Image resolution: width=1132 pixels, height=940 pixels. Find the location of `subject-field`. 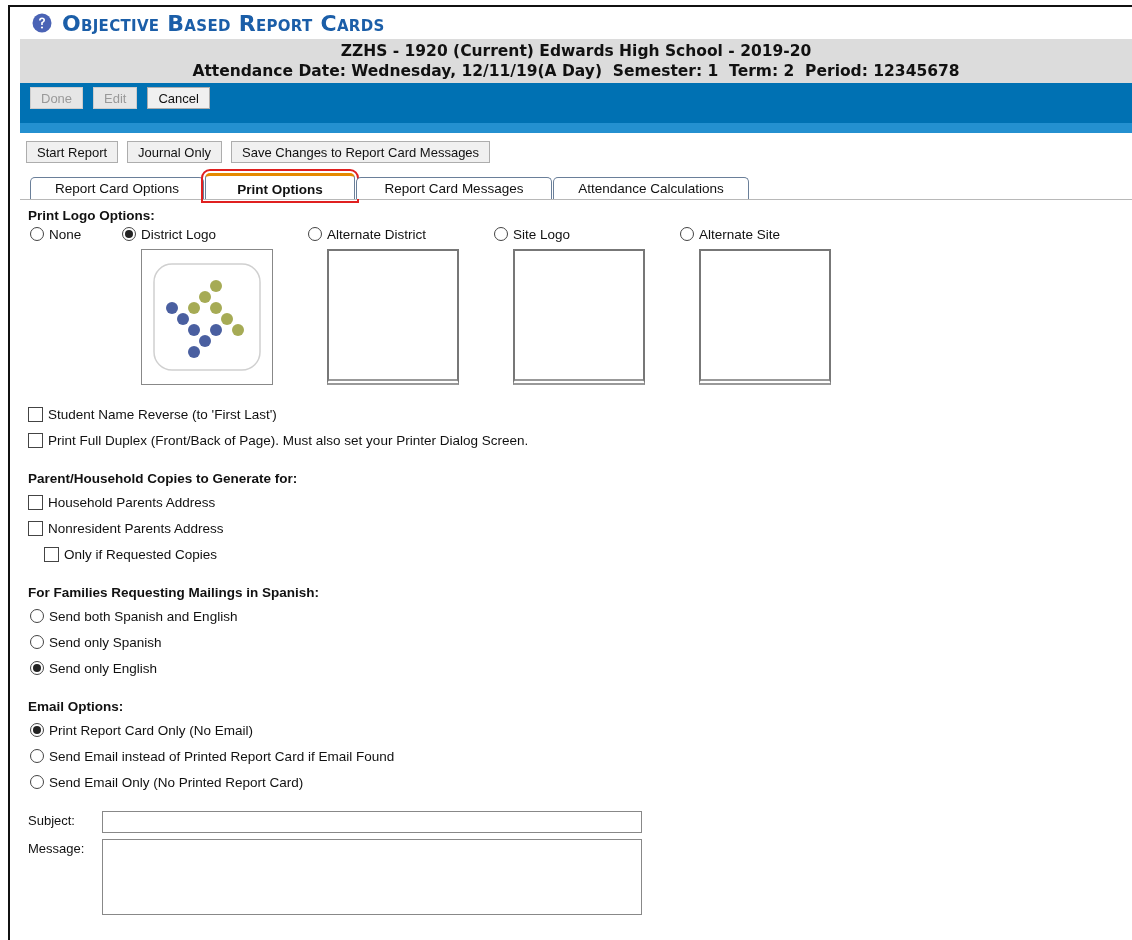

subject-field is located at coordinates (372, 822).